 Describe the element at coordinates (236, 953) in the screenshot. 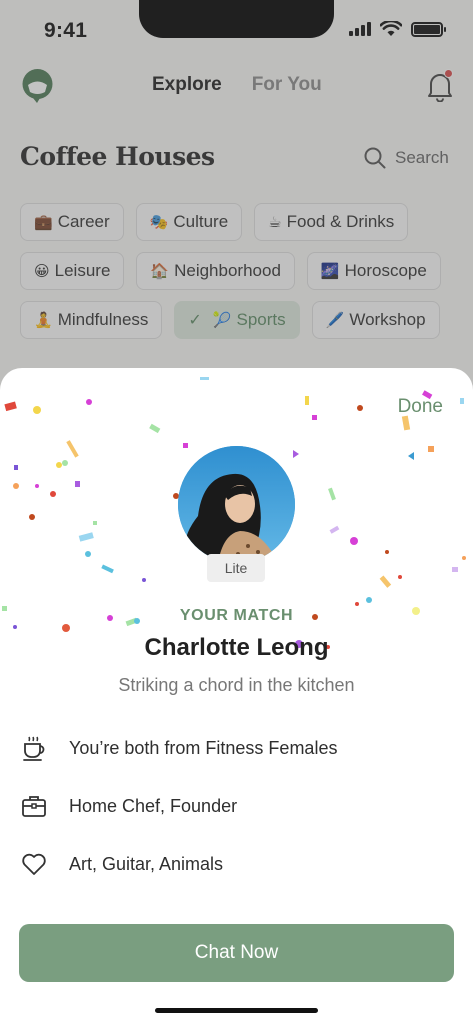

I see `chat-now-button: Chat Now` at that location.